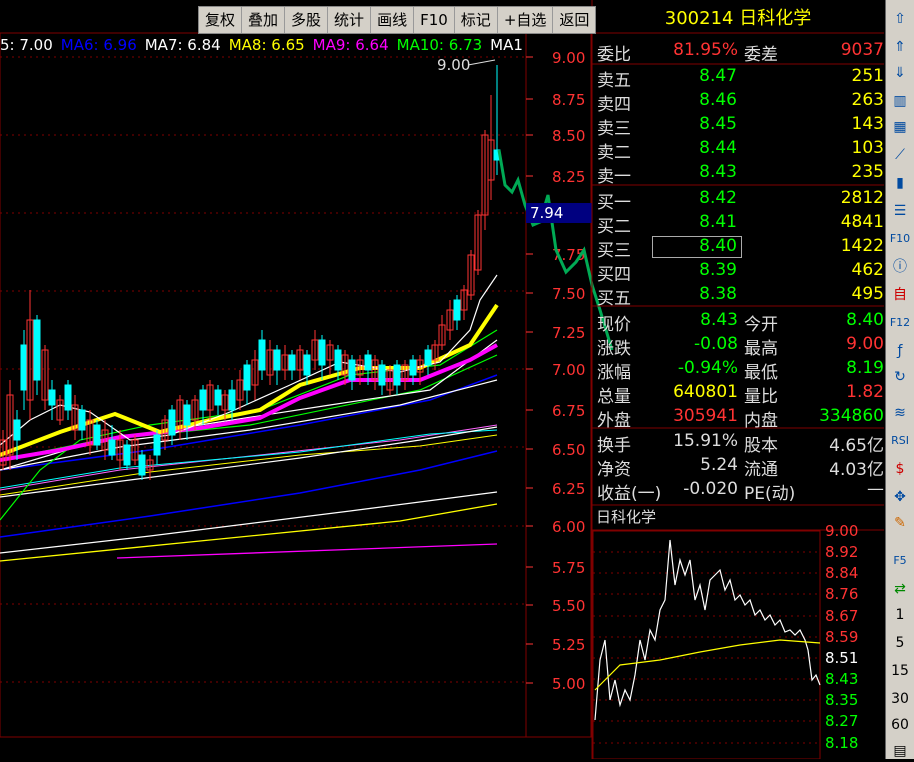 This screenshot has width=914, height=762. What do you see at coordinates (761, 373) in the screenshot?
I see `stat-label: 最低` at bounding box center [761, 373].